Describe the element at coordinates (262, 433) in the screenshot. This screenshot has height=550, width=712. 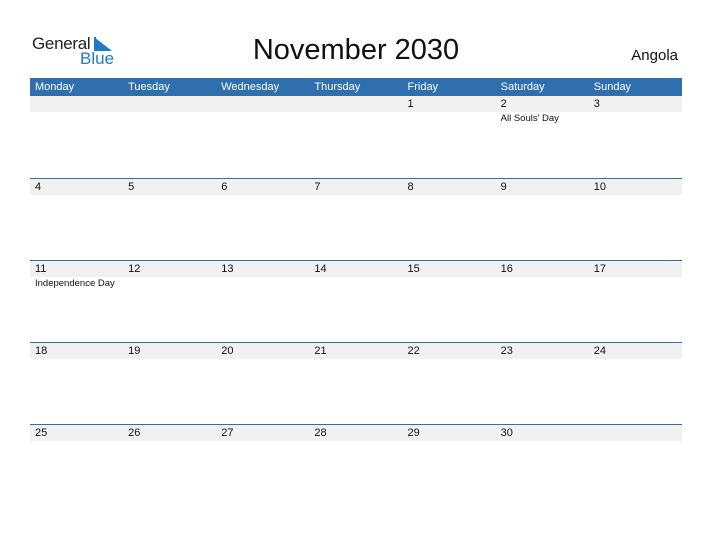
I see `day-cell: 27` at that location.